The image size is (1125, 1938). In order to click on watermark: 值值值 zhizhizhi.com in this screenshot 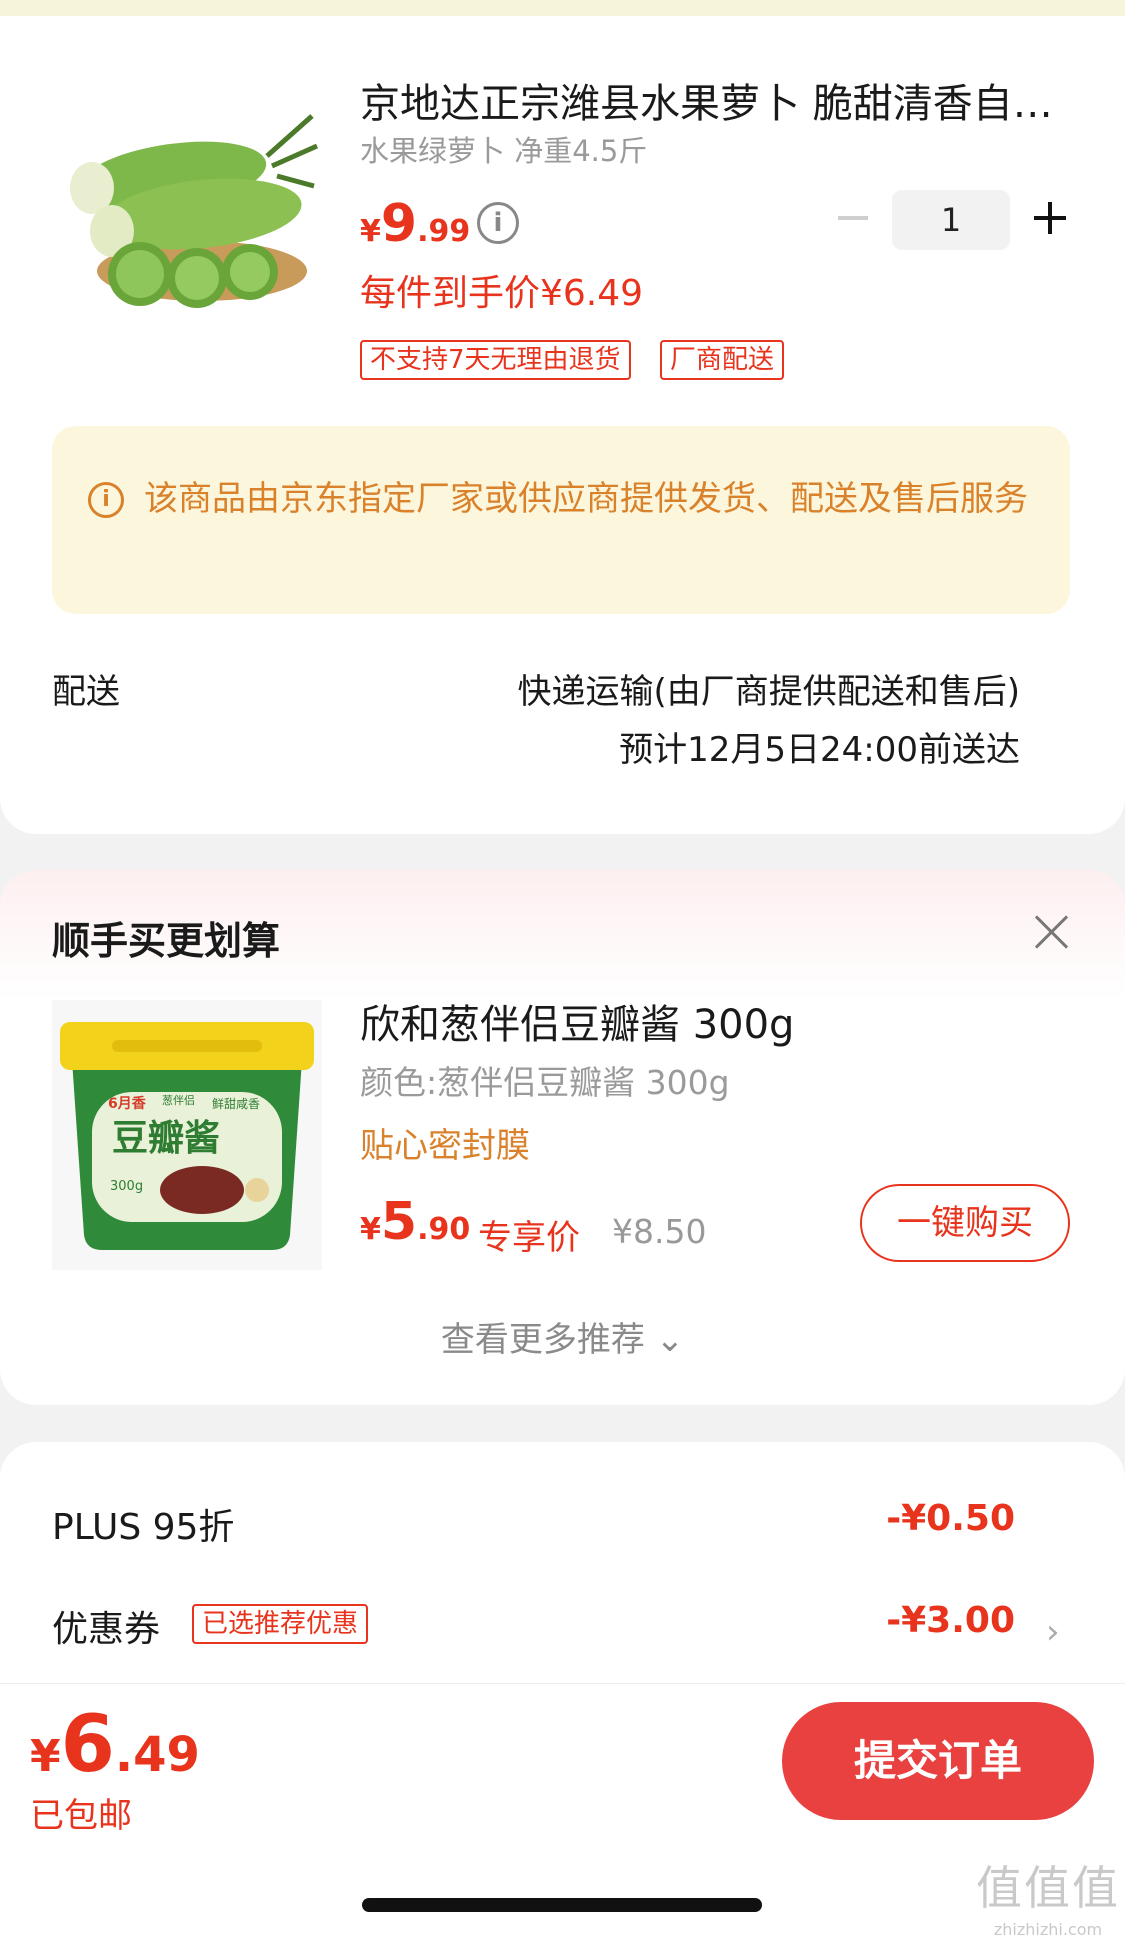, I will do `click(1048, 1895)`.